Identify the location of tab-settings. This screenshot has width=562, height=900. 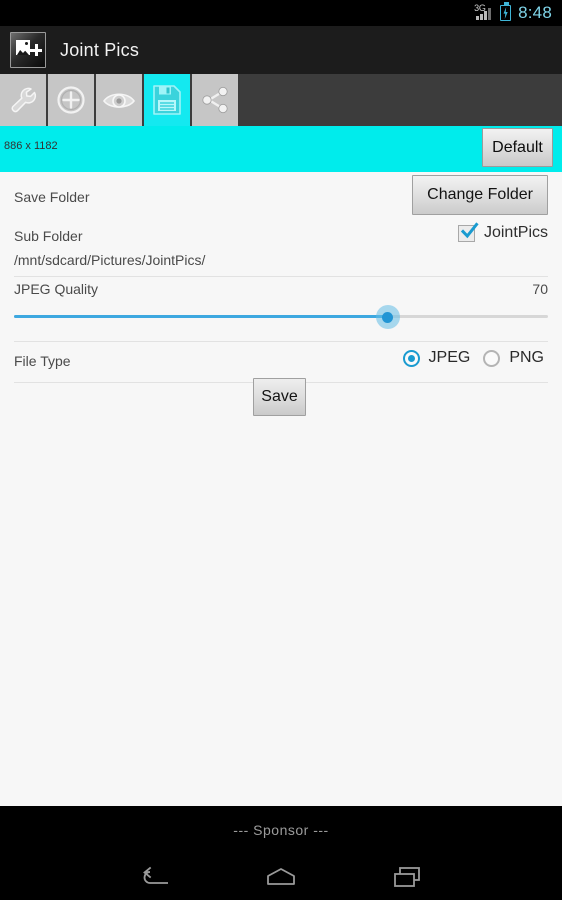
(24, 100).